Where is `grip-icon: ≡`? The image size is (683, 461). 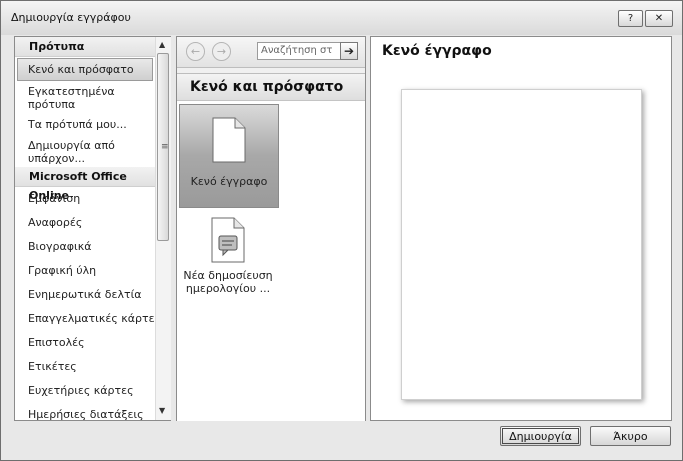
grip-icon: ≡ is located at coordinates (165, 147).